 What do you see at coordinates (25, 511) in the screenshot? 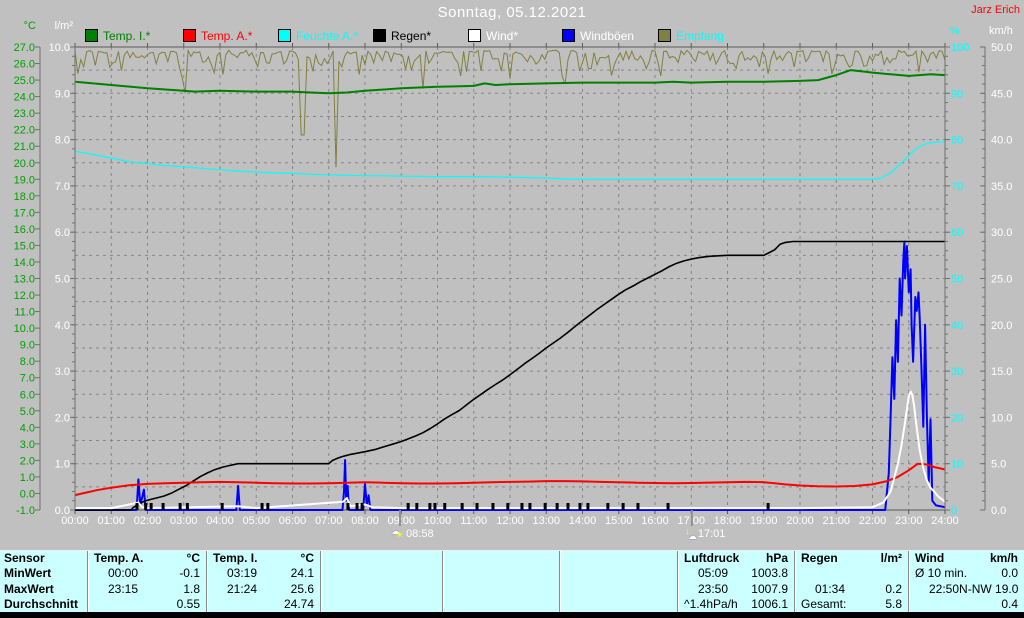
I see `svg-text: -1.0` at bounding box center [25, 511].